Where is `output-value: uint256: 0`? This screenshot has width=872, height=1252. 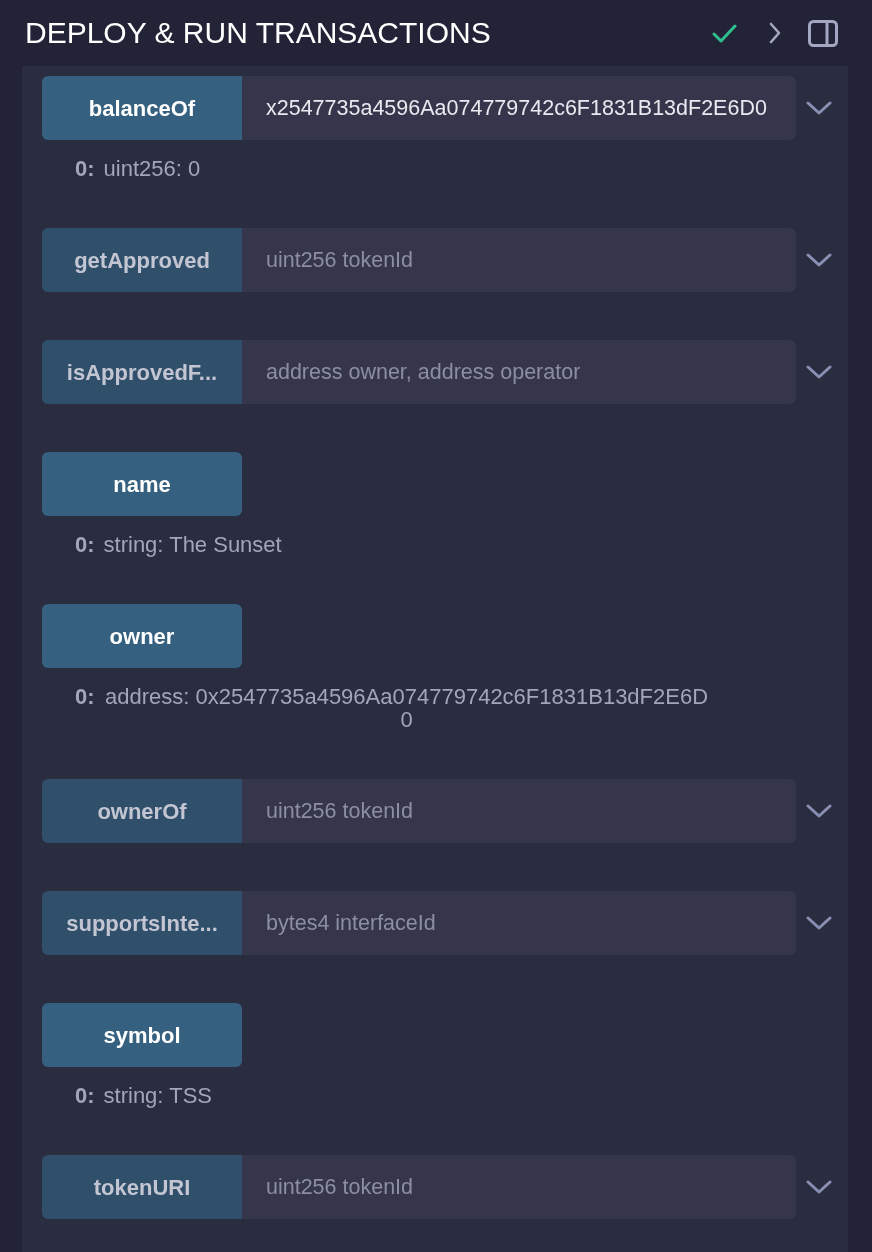 output-value: uint256: 0 is located at coordinates (152, 168).